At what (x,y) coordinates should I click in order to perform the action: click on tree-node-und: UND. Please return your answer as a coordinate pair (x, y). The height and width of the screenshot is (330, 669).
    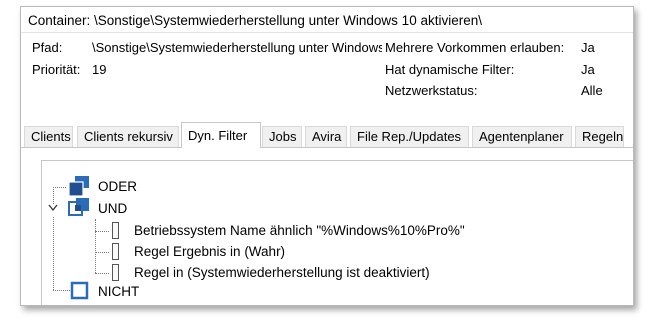
    Looking at the image, I should click on (112, 208).